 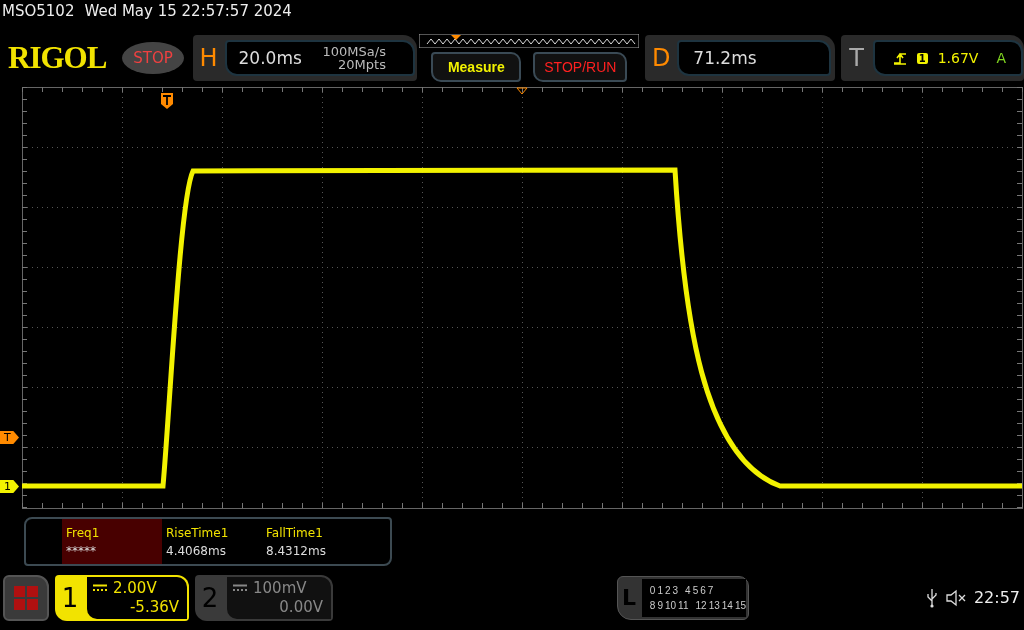 What do you see at coordinates (740, 605) in the screenshot?
I see `logic-channel-number: 15` at bounding box center [740, 605].